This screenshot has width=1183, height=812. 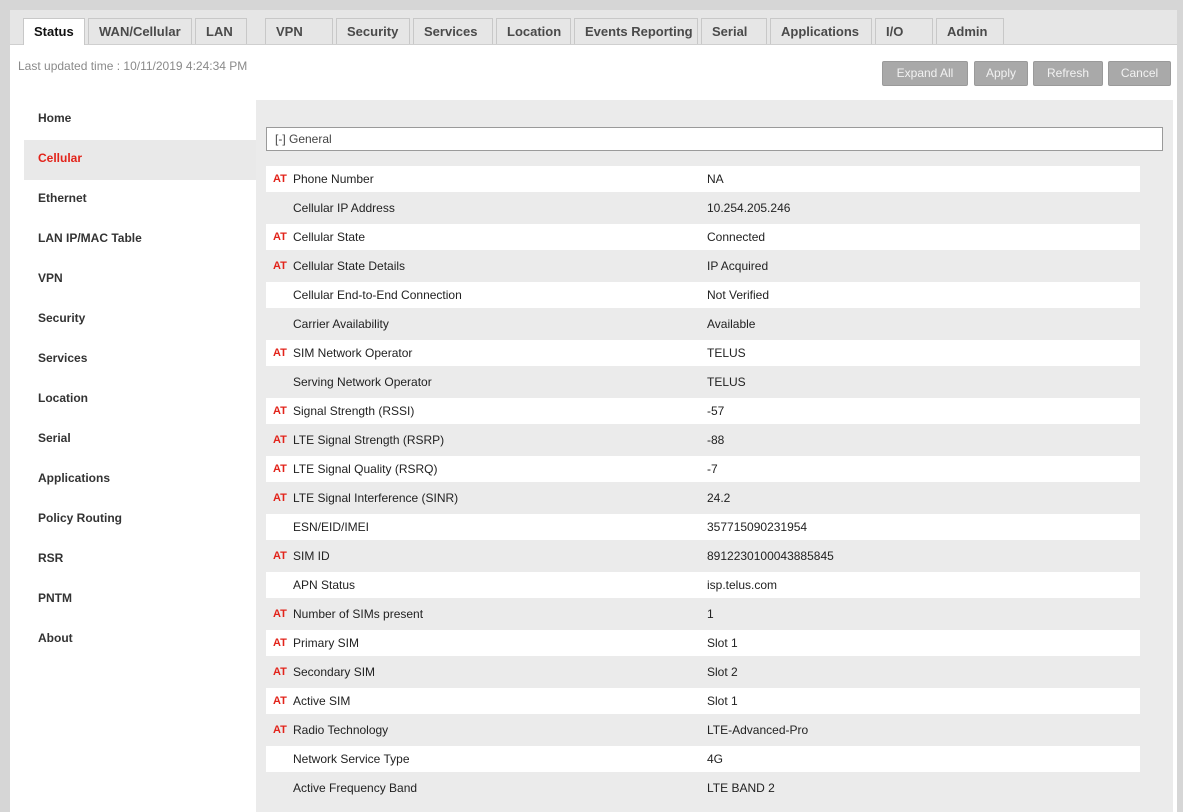 What do you see at coordinates (925, 73) in the screenshot?
I see `expand-all-button: Expand All` at bounding box center [925, 73].